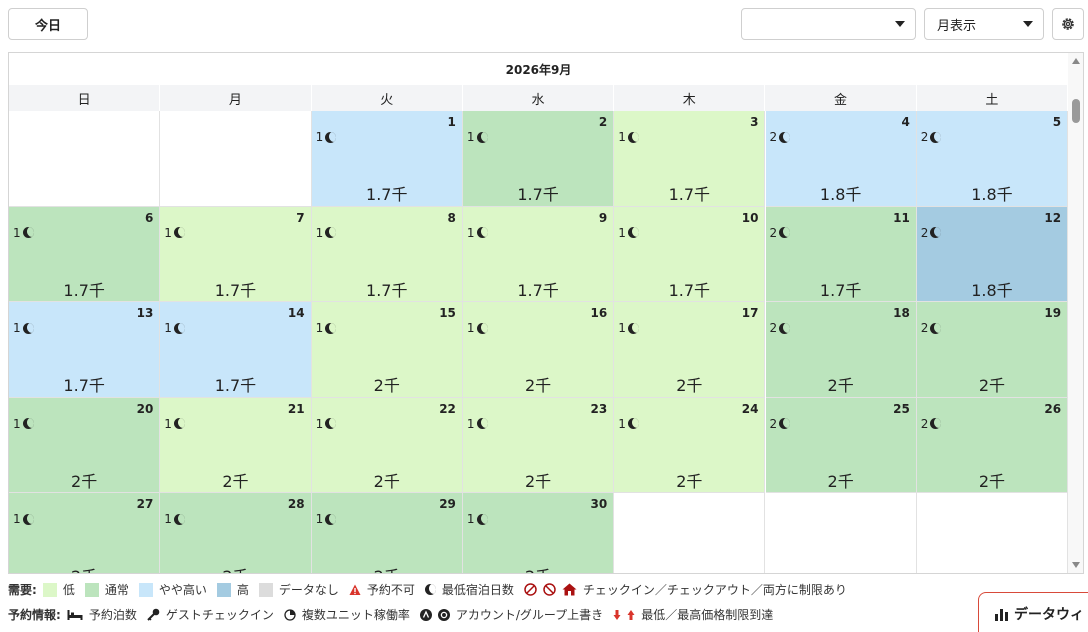  Describe the element at coordinates (85, 533) in the screenshot. I see `calendar-day-27: 27 1 2千` at that location.